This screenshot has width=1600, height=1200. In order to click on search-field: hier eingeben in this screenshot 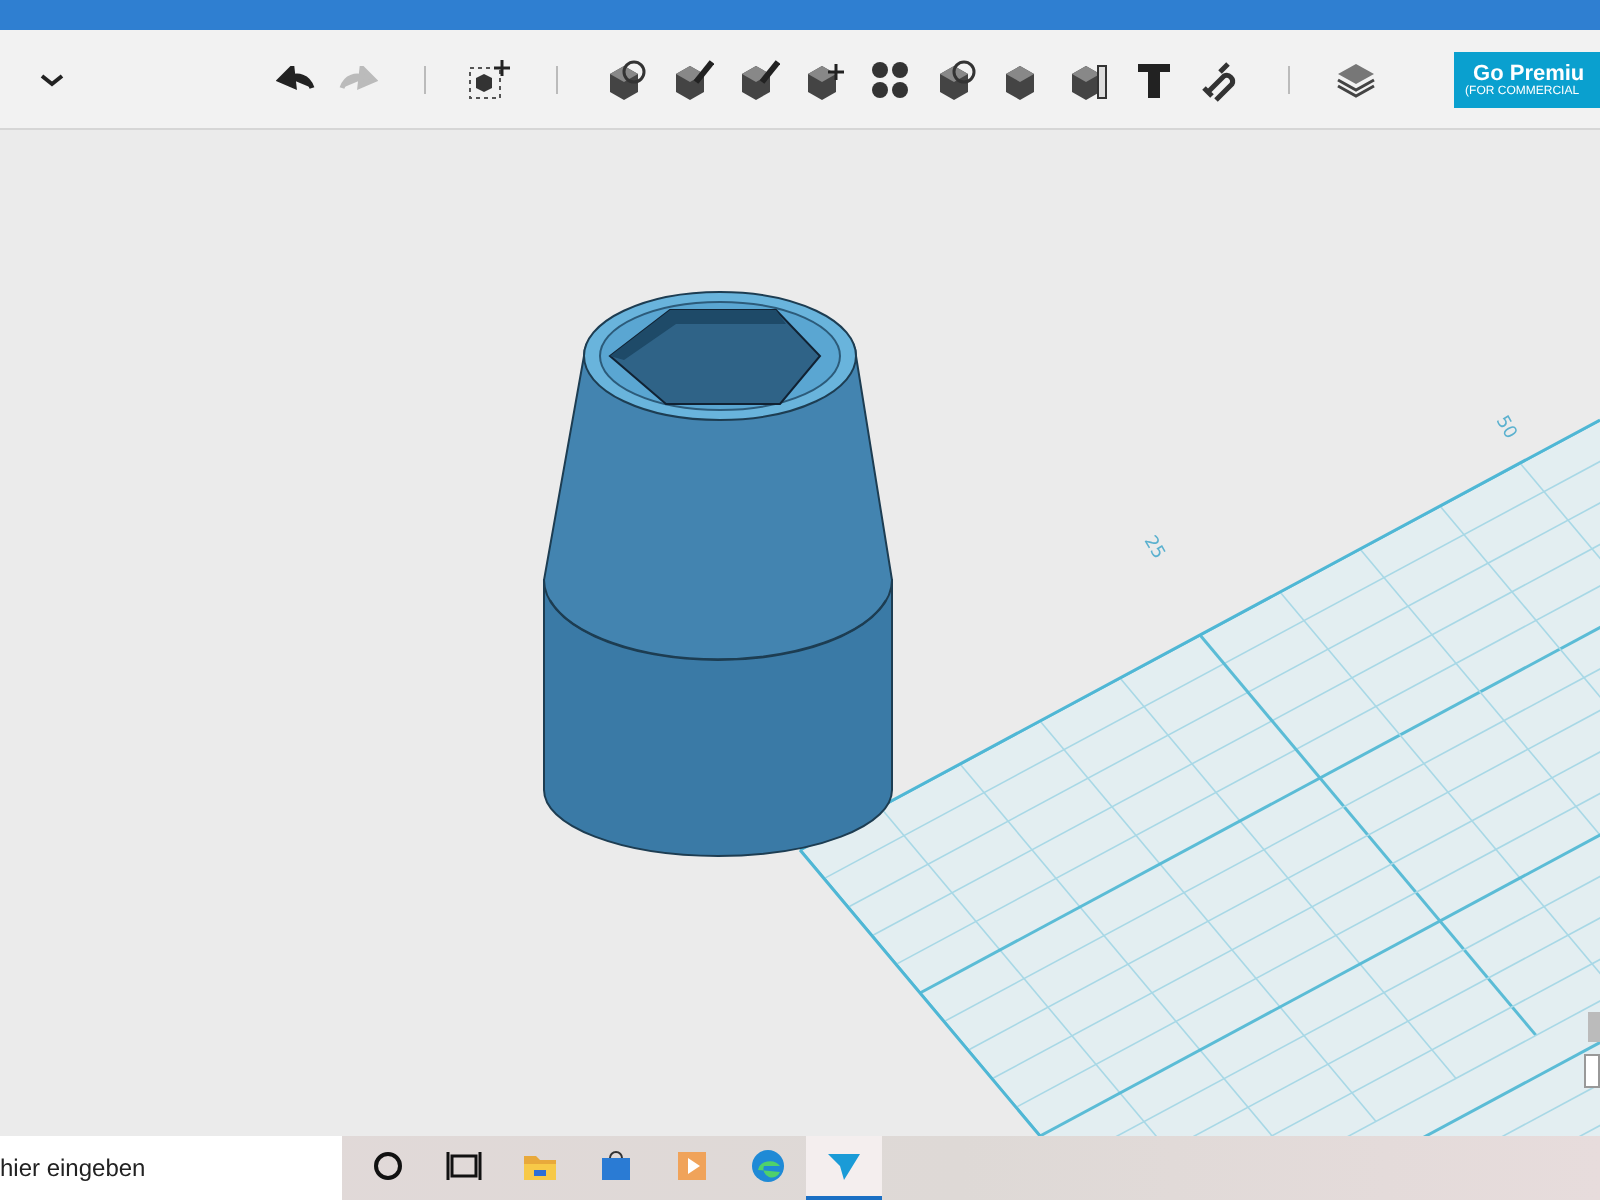, I will do `click(171, 1168)`.